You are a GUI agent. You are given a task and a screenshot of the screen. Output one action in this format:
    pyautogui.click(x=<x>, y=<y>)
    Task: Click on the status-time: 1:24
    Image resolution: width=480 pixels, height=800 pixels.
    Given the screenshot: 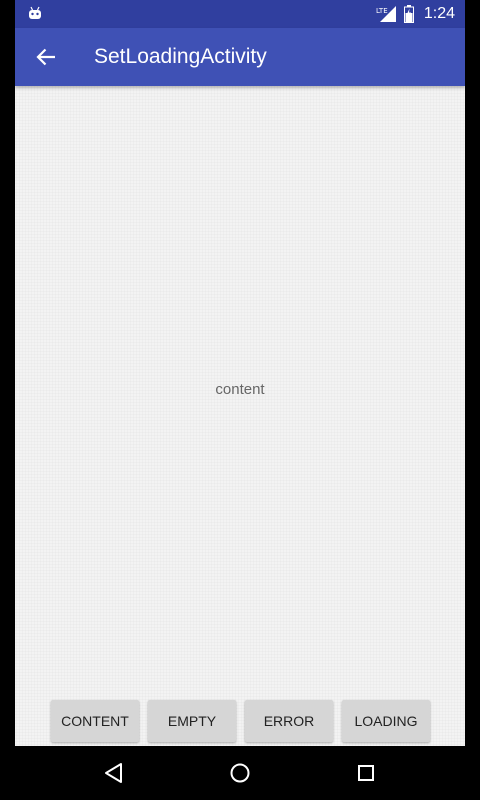 What is the action you would take?
    pyautogui.click(x=439, y=13)
    